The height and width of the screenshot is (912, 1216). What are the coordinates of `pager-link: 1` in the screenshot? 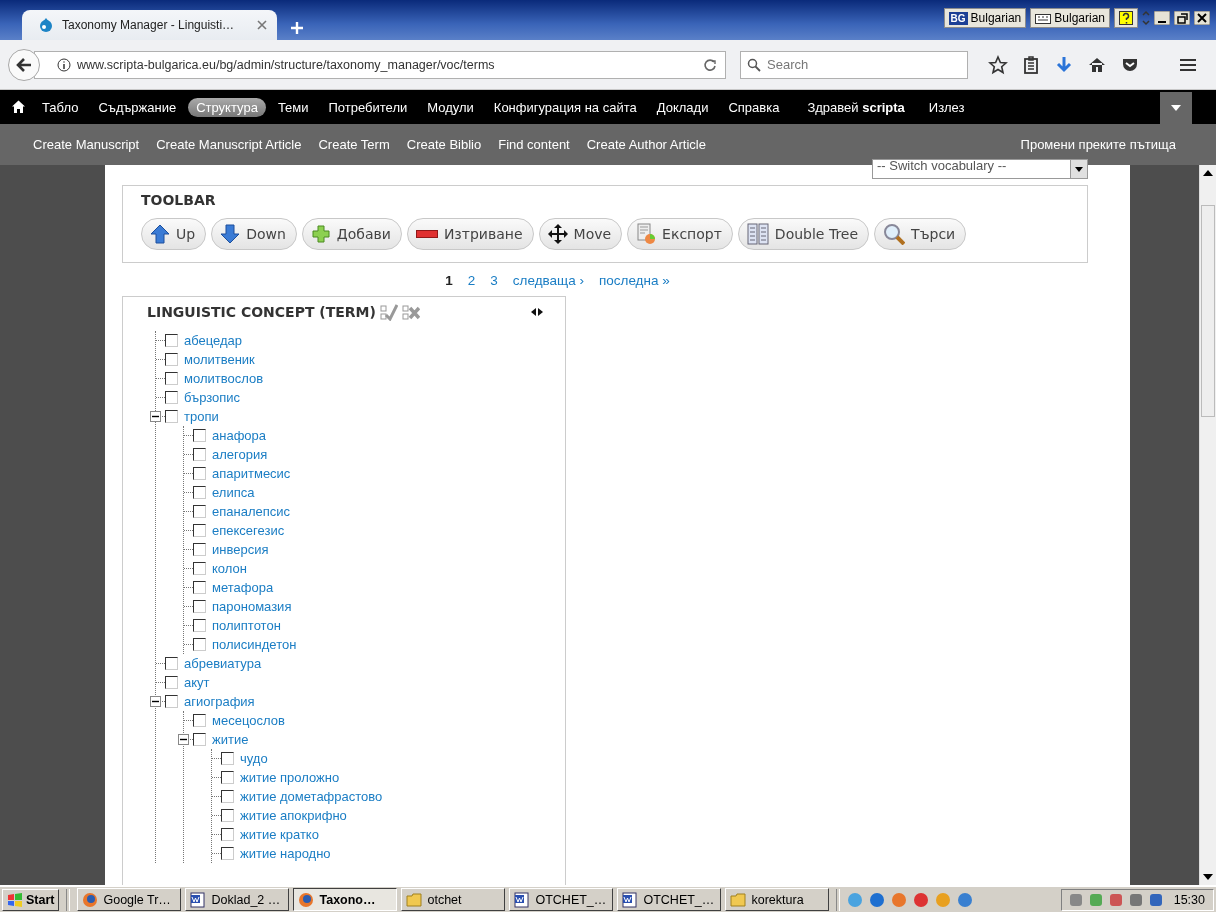 It's located at (449, 280).